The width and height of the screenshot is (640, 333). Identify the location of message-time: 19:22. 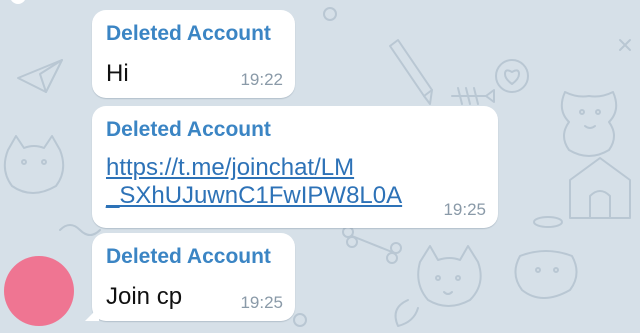
(261, 79).